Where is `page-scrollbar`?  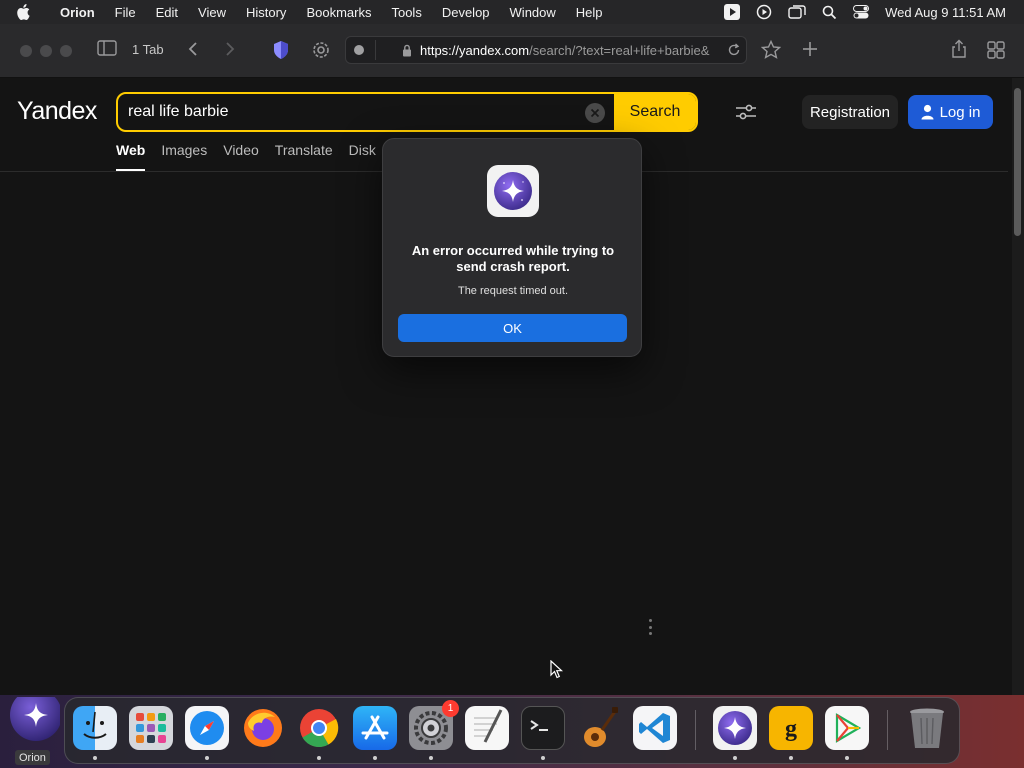
page-scrollbar is located at coordinates (1018, 386).